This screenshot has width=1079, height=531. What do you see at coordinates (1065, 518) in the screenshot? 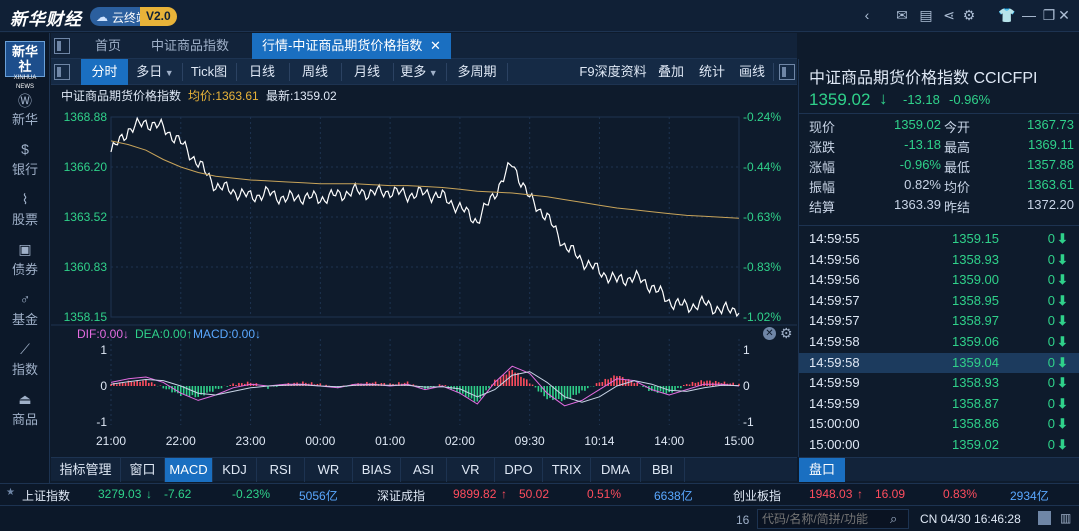
I see `layout-icon: ▥` at bounding box center [1065, 518].